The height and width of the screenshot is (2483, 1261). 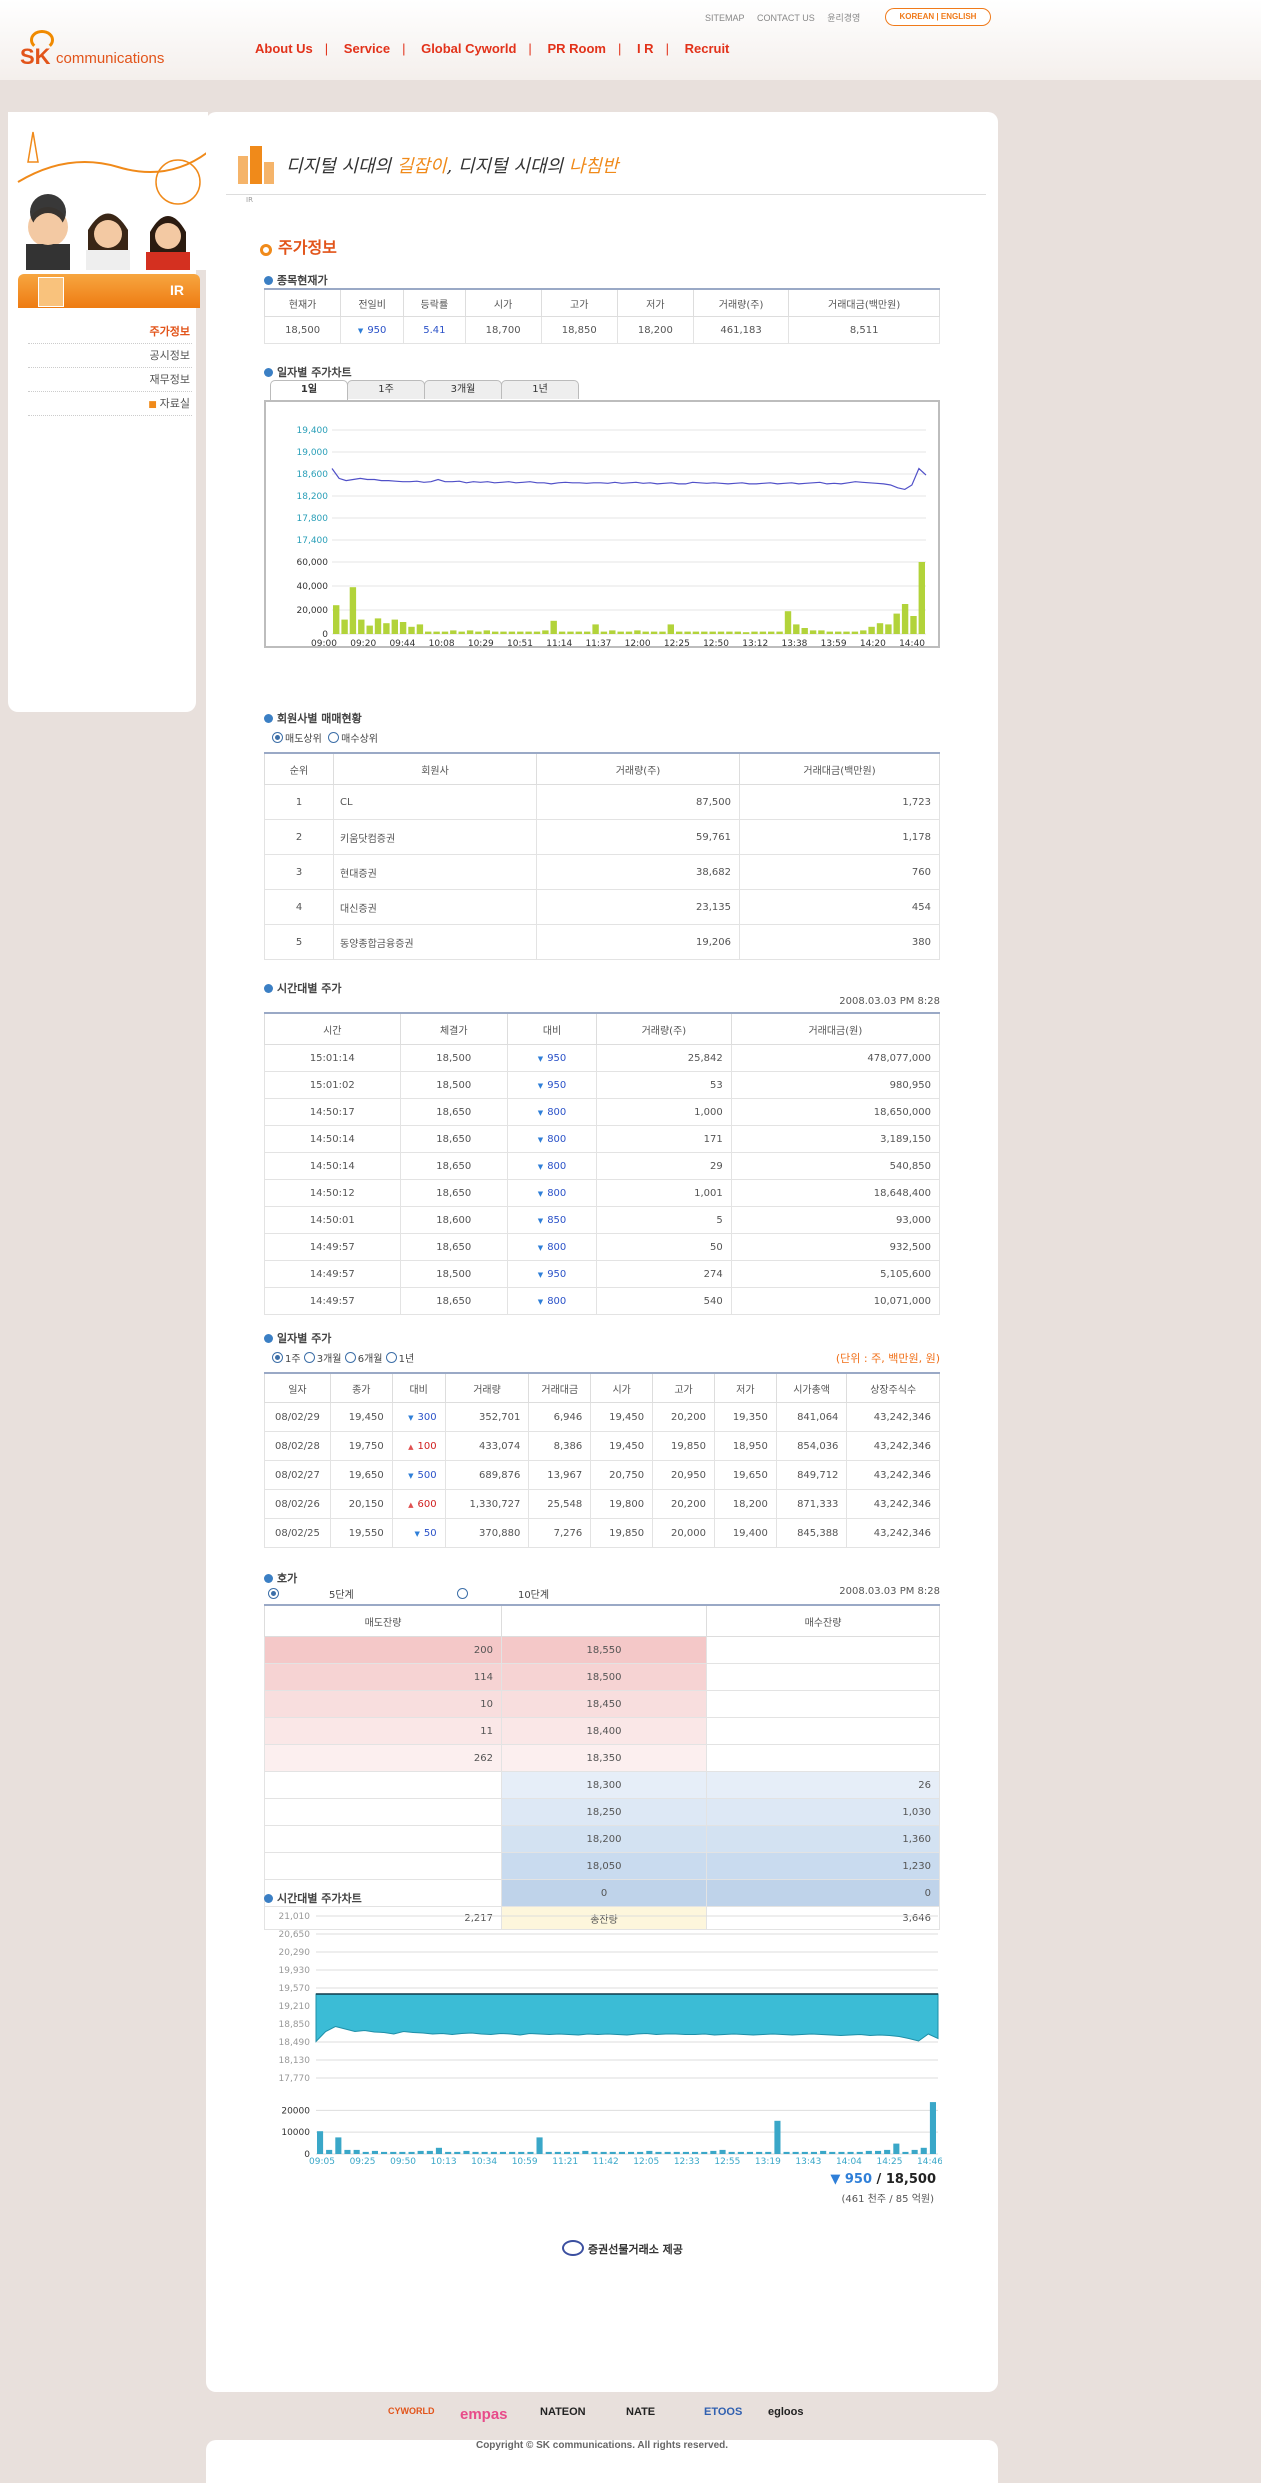 I want to click on nav-about: About Us, so click(x=284, y=48).